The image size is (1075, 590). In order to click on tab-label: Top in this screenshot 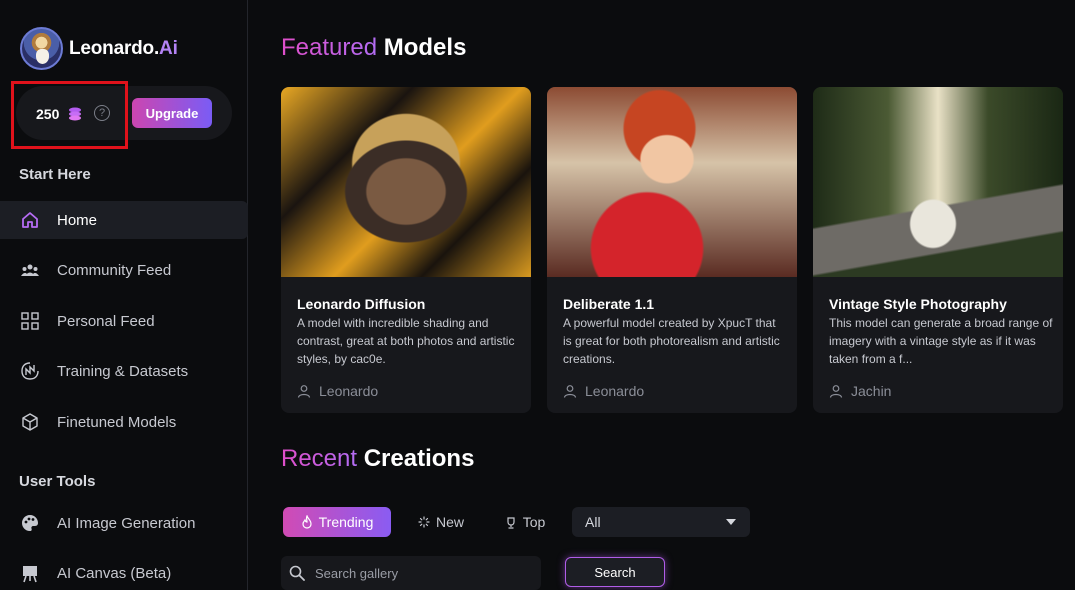, I will do `click(534, 522)`.